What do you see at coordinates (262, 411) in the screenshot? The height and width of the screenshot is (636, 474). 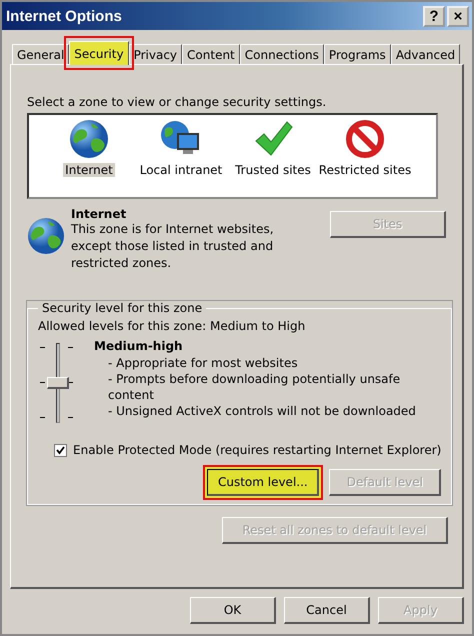 I see `level-description: - Unsigned ActiveX controls will not be downloaded` at bounding box center [262, 411].